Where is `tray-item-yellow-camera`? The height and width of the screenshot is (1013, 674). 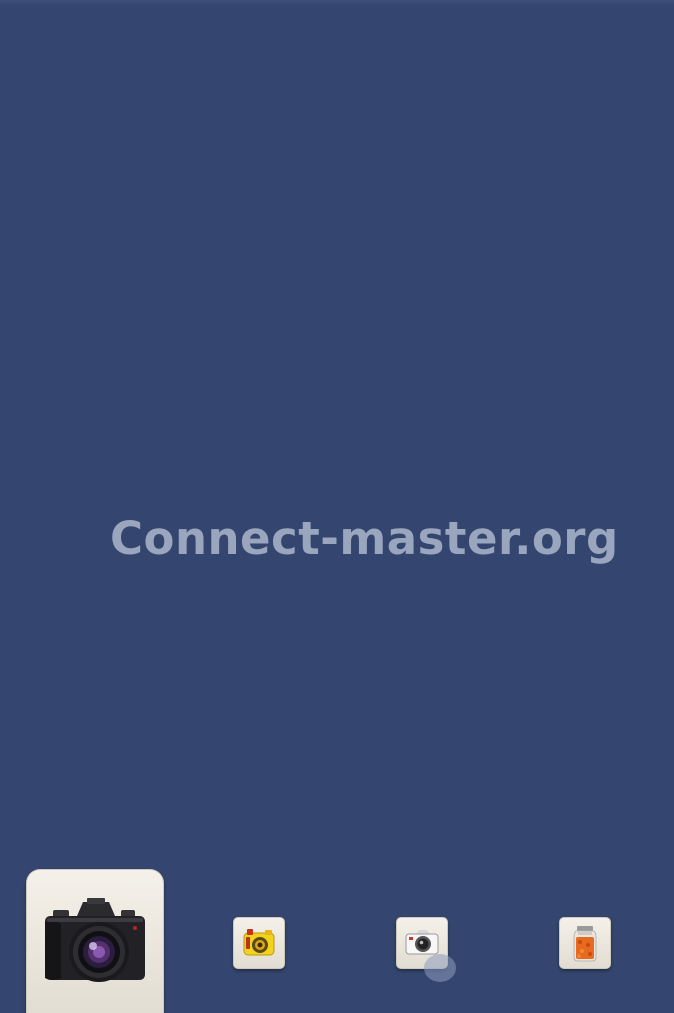 tray-item-yellow-camera is located at coordinates (259, 943).